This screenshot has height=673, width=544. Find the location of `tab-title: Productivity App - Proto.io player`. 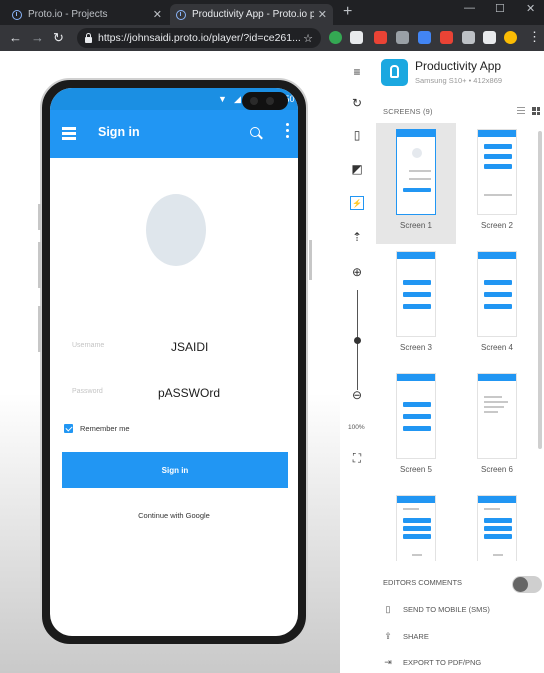

tab-title: Productivity App - Proto.io player is located at coordinates (253, 14).